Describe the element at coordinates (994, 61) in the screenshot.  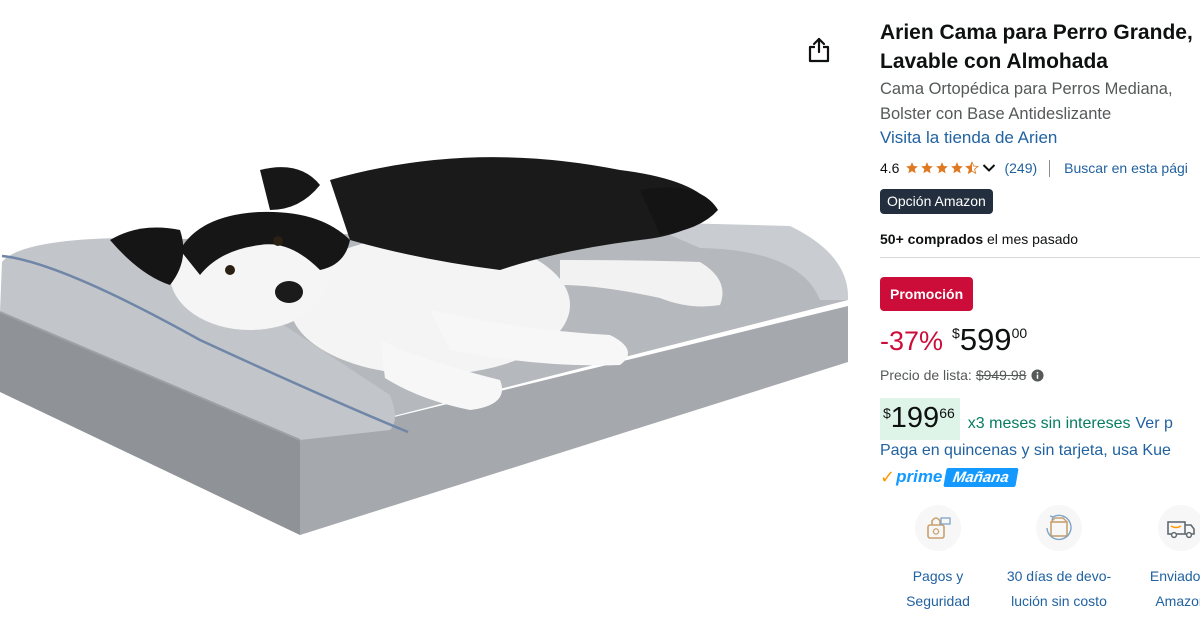
I see `product-title-line-2: Lavable con Almohada` at that location.